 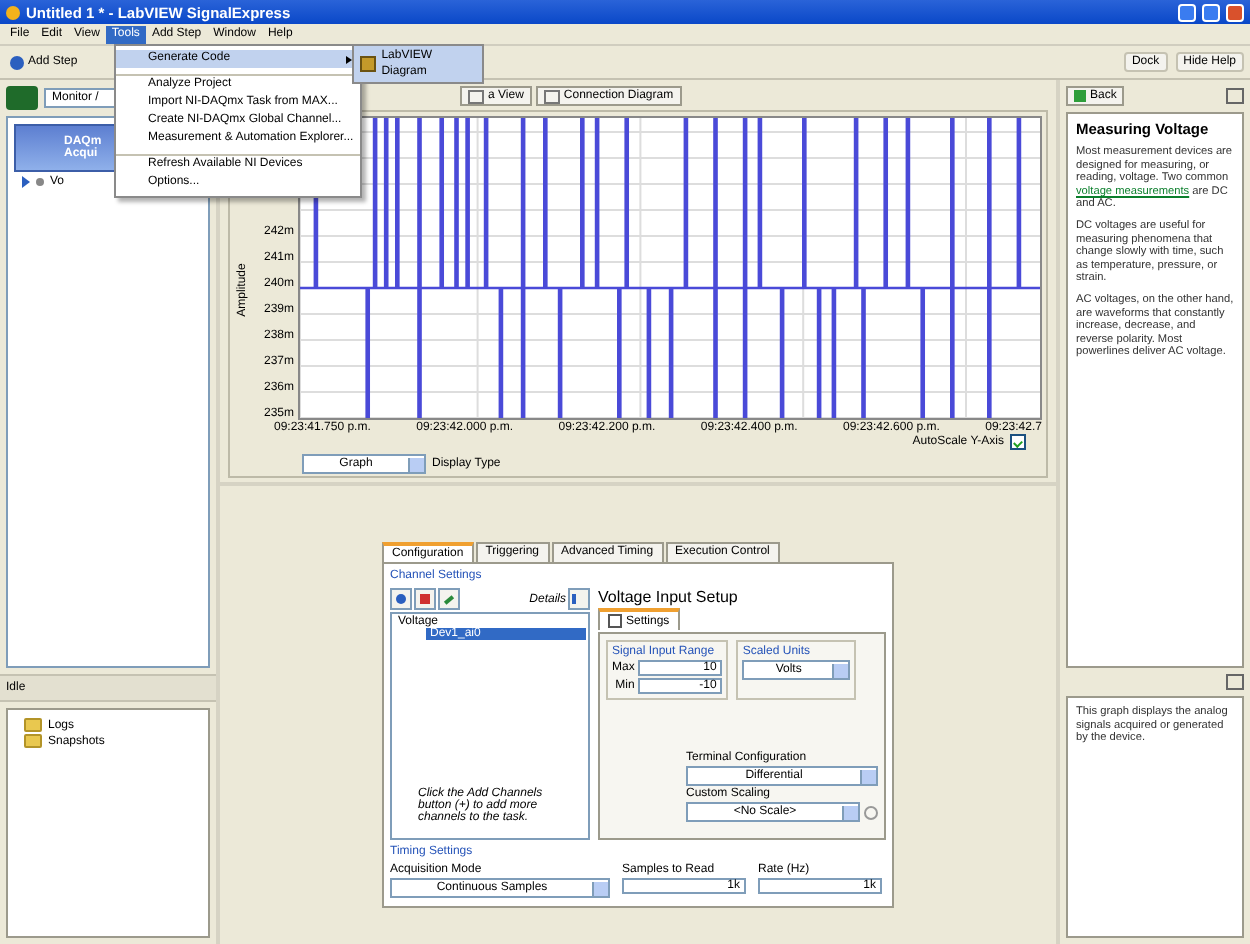 I want to click on close-icon, so click(x=1235, y=12).